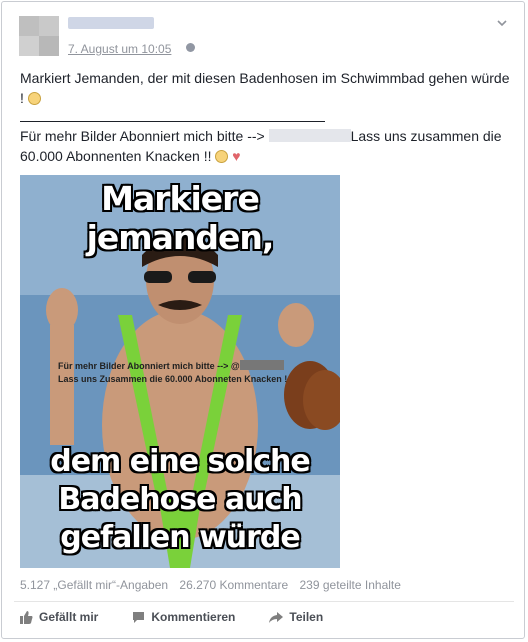  I want to click on action-bar: Gefällt mir Kommentieren Teilen, so click(188, 617).